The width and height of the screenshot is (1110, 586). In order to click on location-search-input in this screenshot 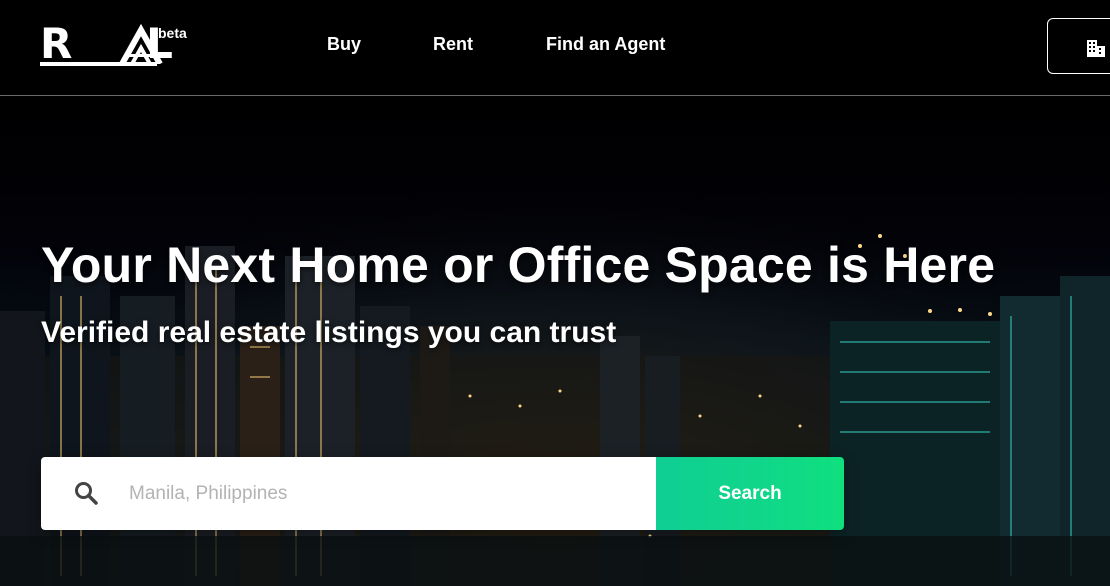, I will do `click(384, 493)`.